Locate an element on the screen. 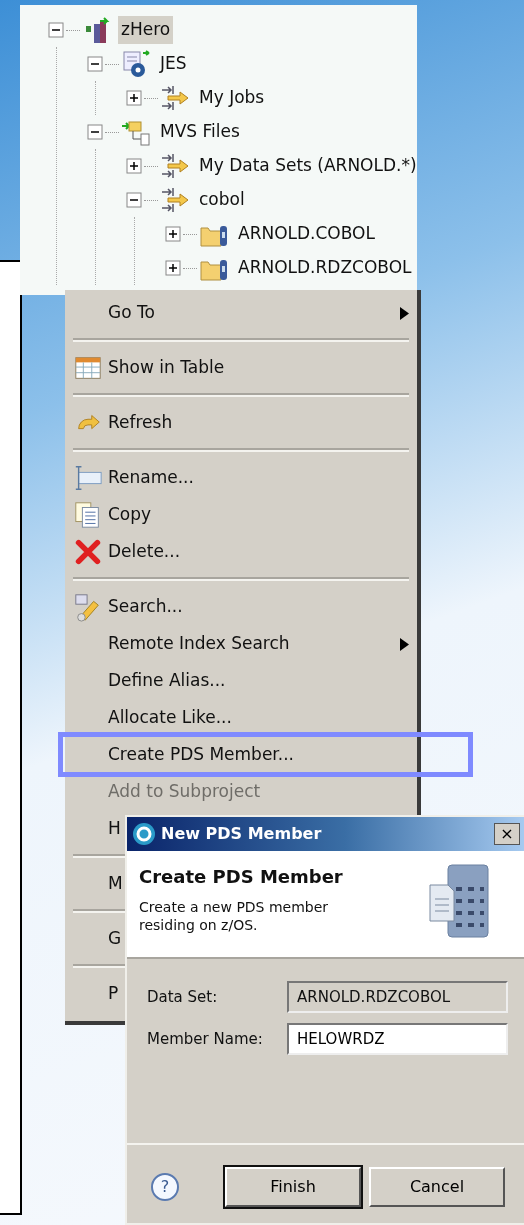  tree-item: zHero is located at coordinates (146, 30).